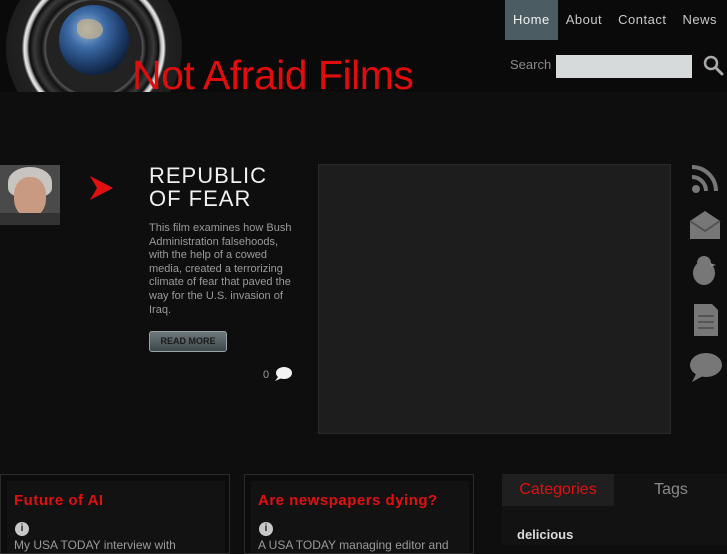  What do you see at coordinates (614, 509) in the screenshot?
I see `sidebar-widget: Categories Tags delicious` at bounding box center [614, 509].